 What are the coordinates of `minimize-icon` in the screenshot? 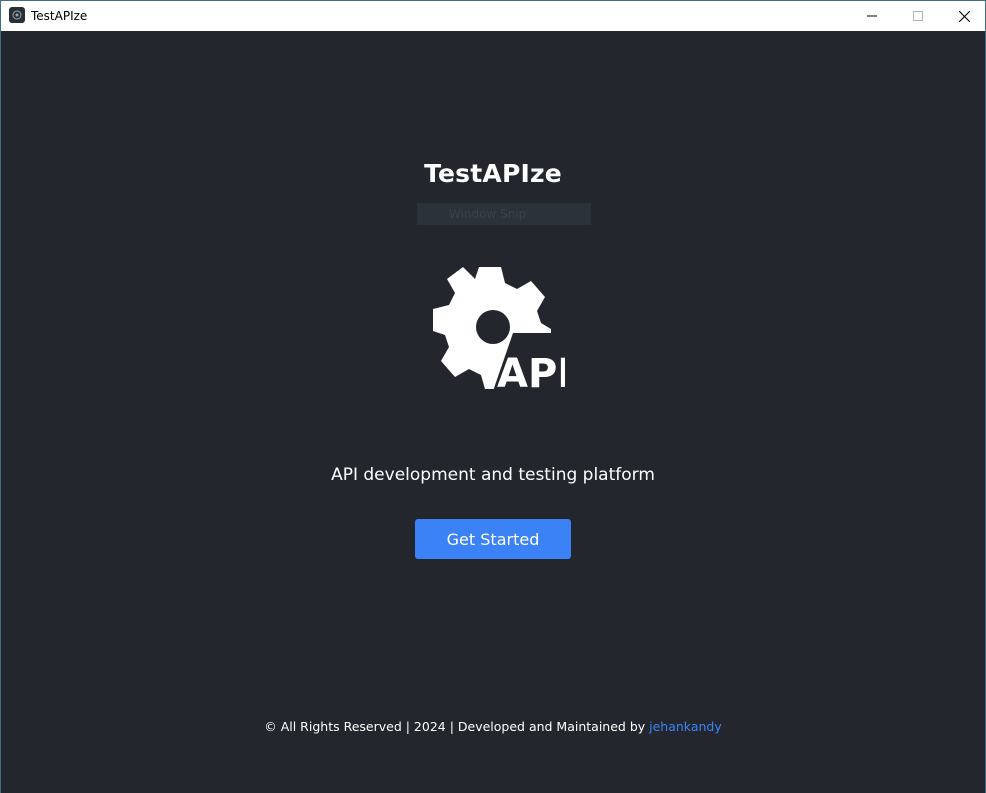 It's located at (872, 16).